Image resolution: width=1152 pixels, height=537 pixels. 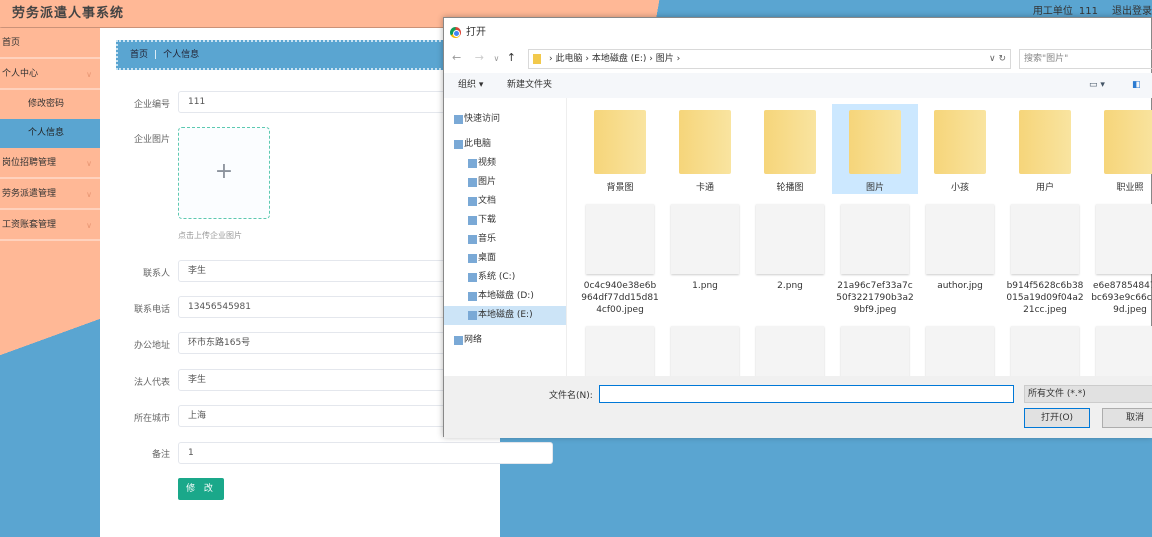 I want to click on sidebar-item: 个人信息, so click(x=50, y=133).